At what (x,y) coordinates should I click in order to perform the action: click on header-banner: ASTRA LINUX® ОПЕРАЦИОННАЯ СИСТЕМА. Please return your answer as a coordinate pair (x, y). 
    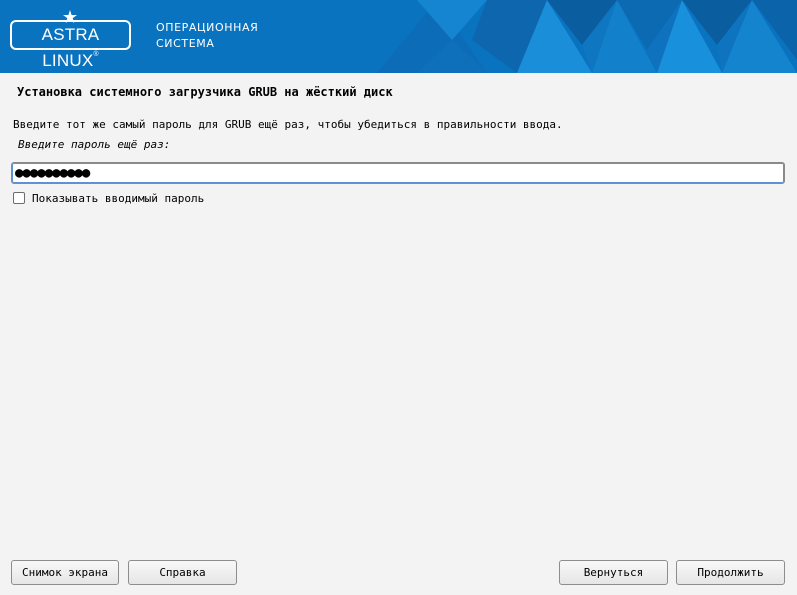
    Looking at the image, I should click on (398, 36).